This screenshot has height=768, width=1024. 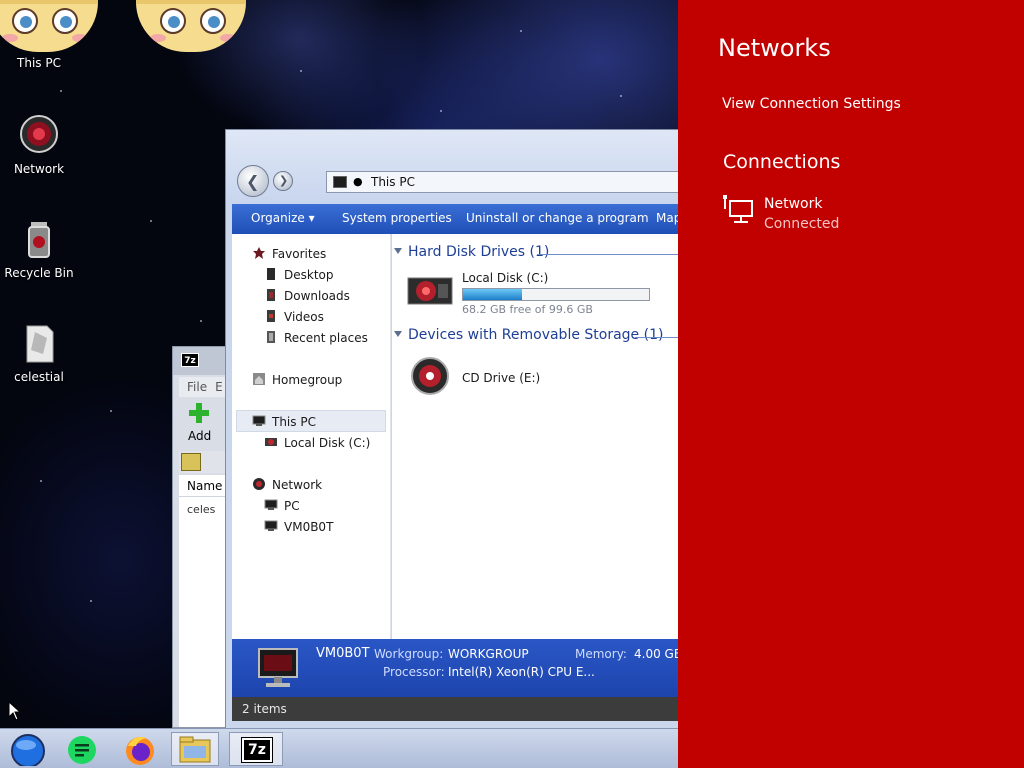 I want to click on back-button: ❮, so click(x=253, y=181).